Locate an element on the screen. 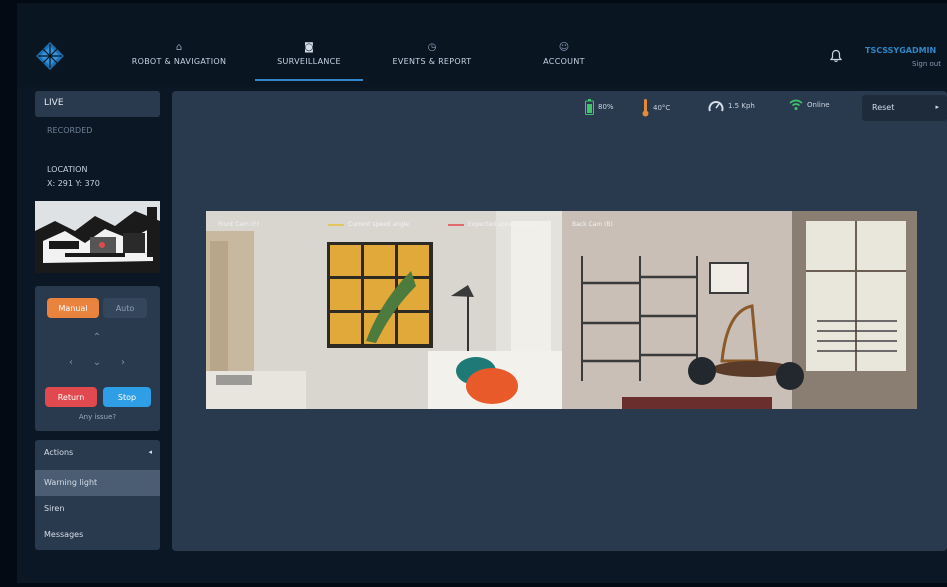 The image size is (947, 587). live-button: LIVE is located at coordinates (97, 104).